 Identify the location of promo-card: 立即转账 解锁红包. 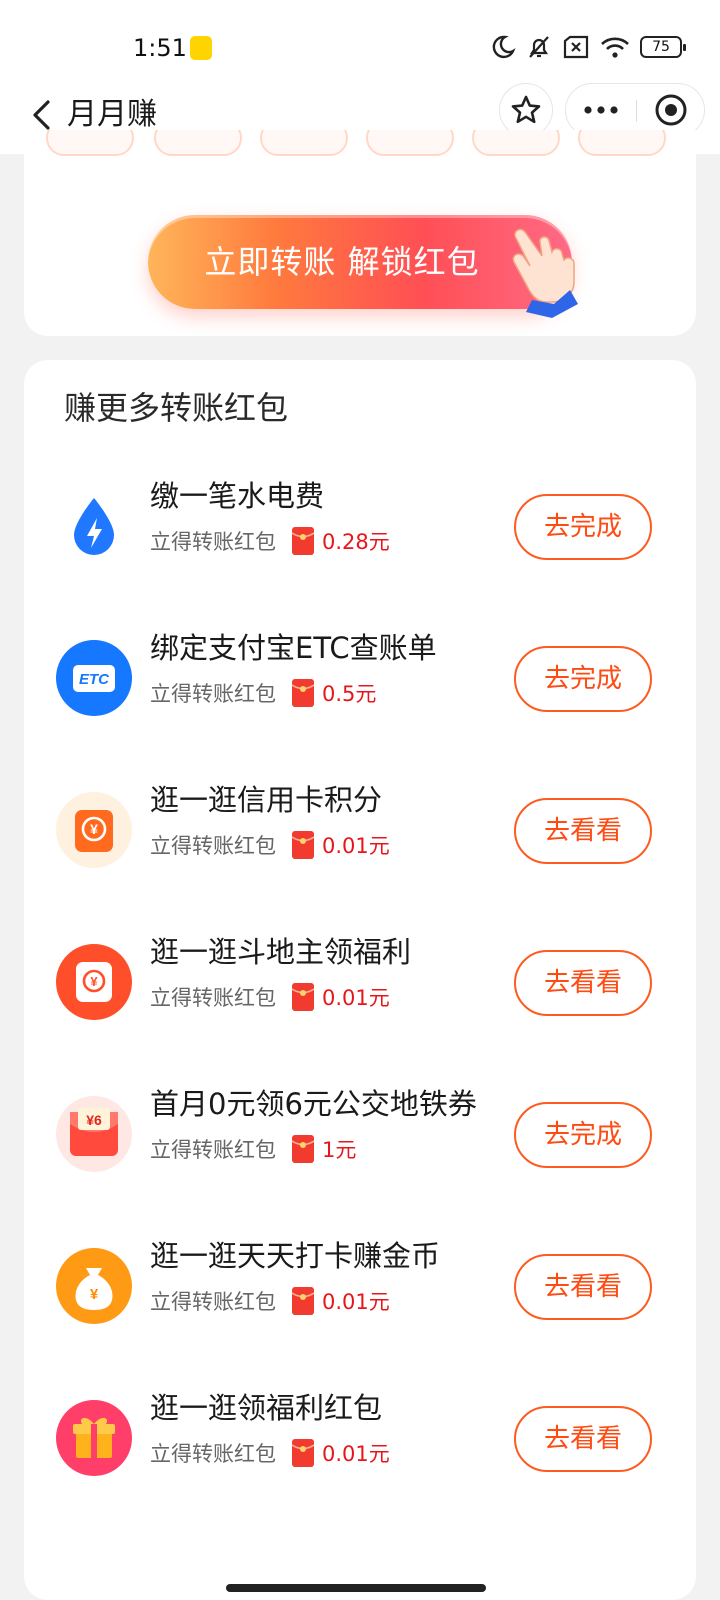
(360, 233).